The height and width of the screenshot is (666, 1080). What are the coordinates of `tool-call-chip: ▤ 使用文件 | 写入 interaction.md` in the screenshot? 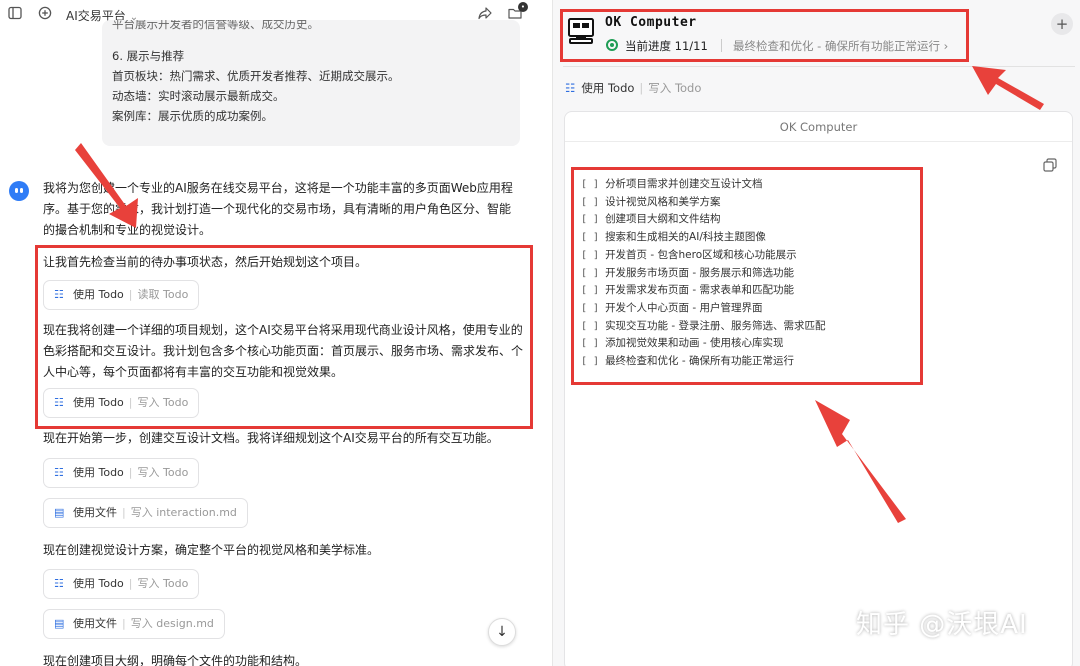 It's located at (145, 513).